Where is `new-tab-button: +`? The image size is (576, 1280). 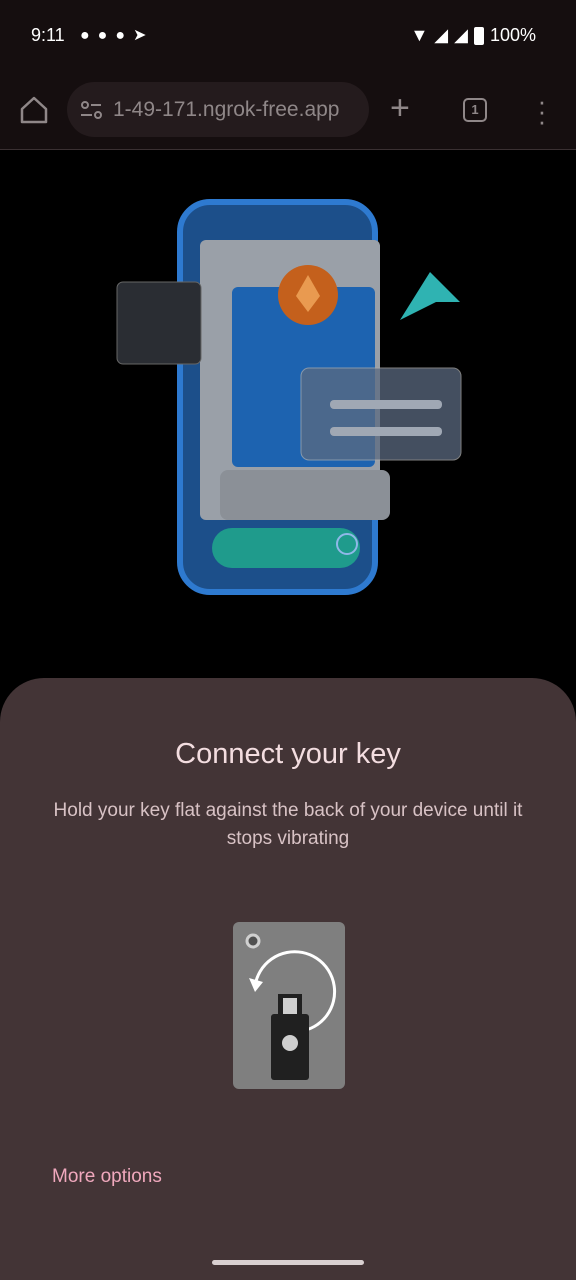
new-tab-button: + is located at coordinates (400, 108).